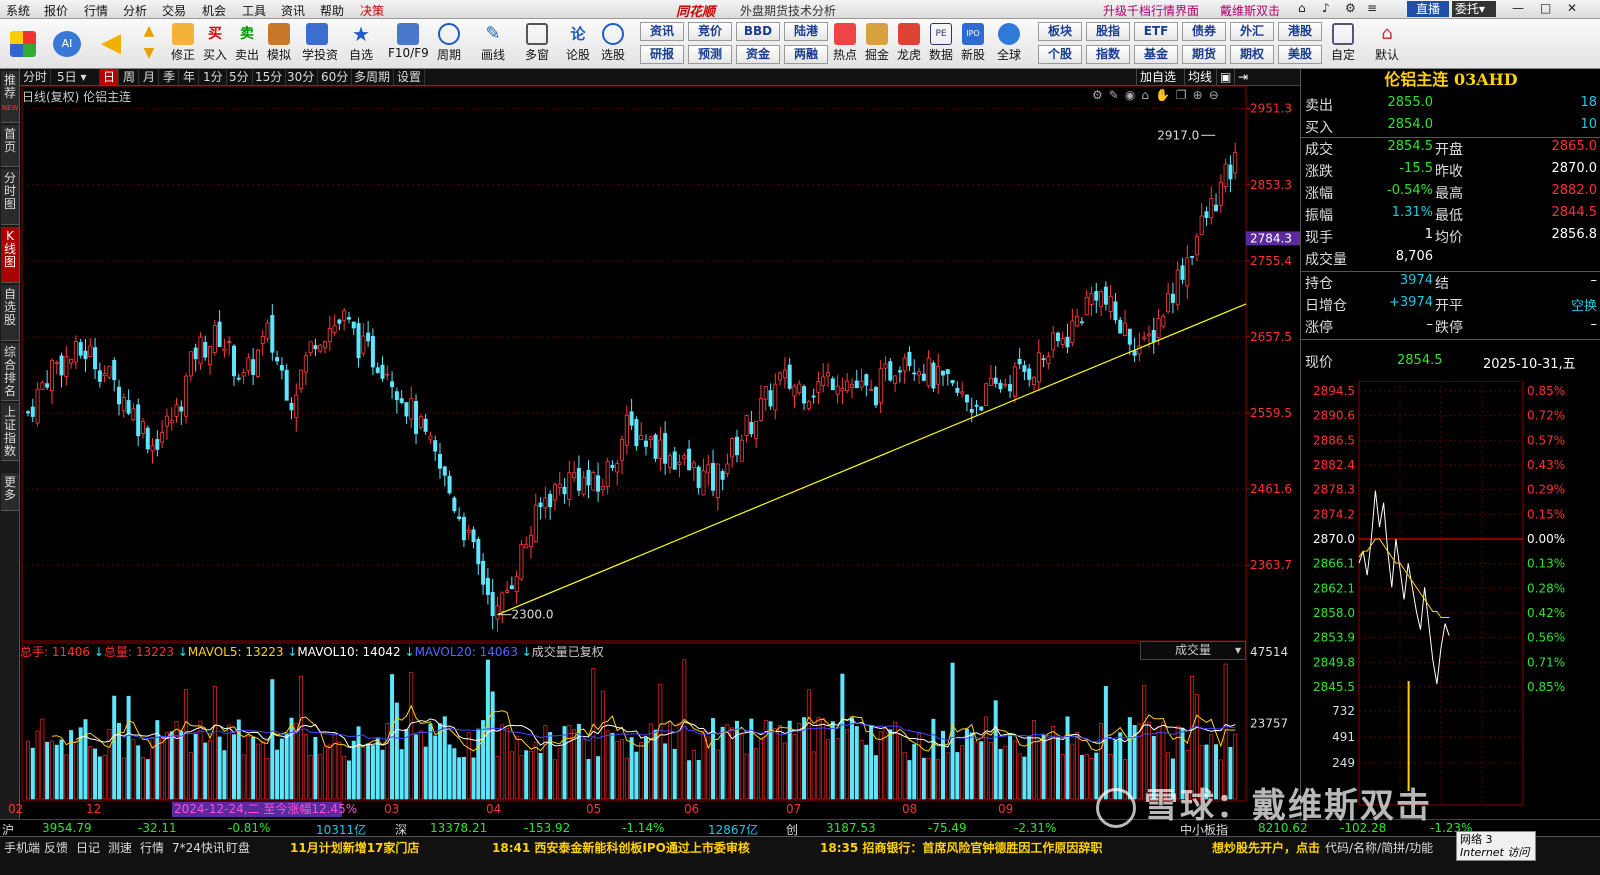  Describe the element at coordinates (135, 10) in the screenshot. I see `menu-analysis: 分析` at that location.